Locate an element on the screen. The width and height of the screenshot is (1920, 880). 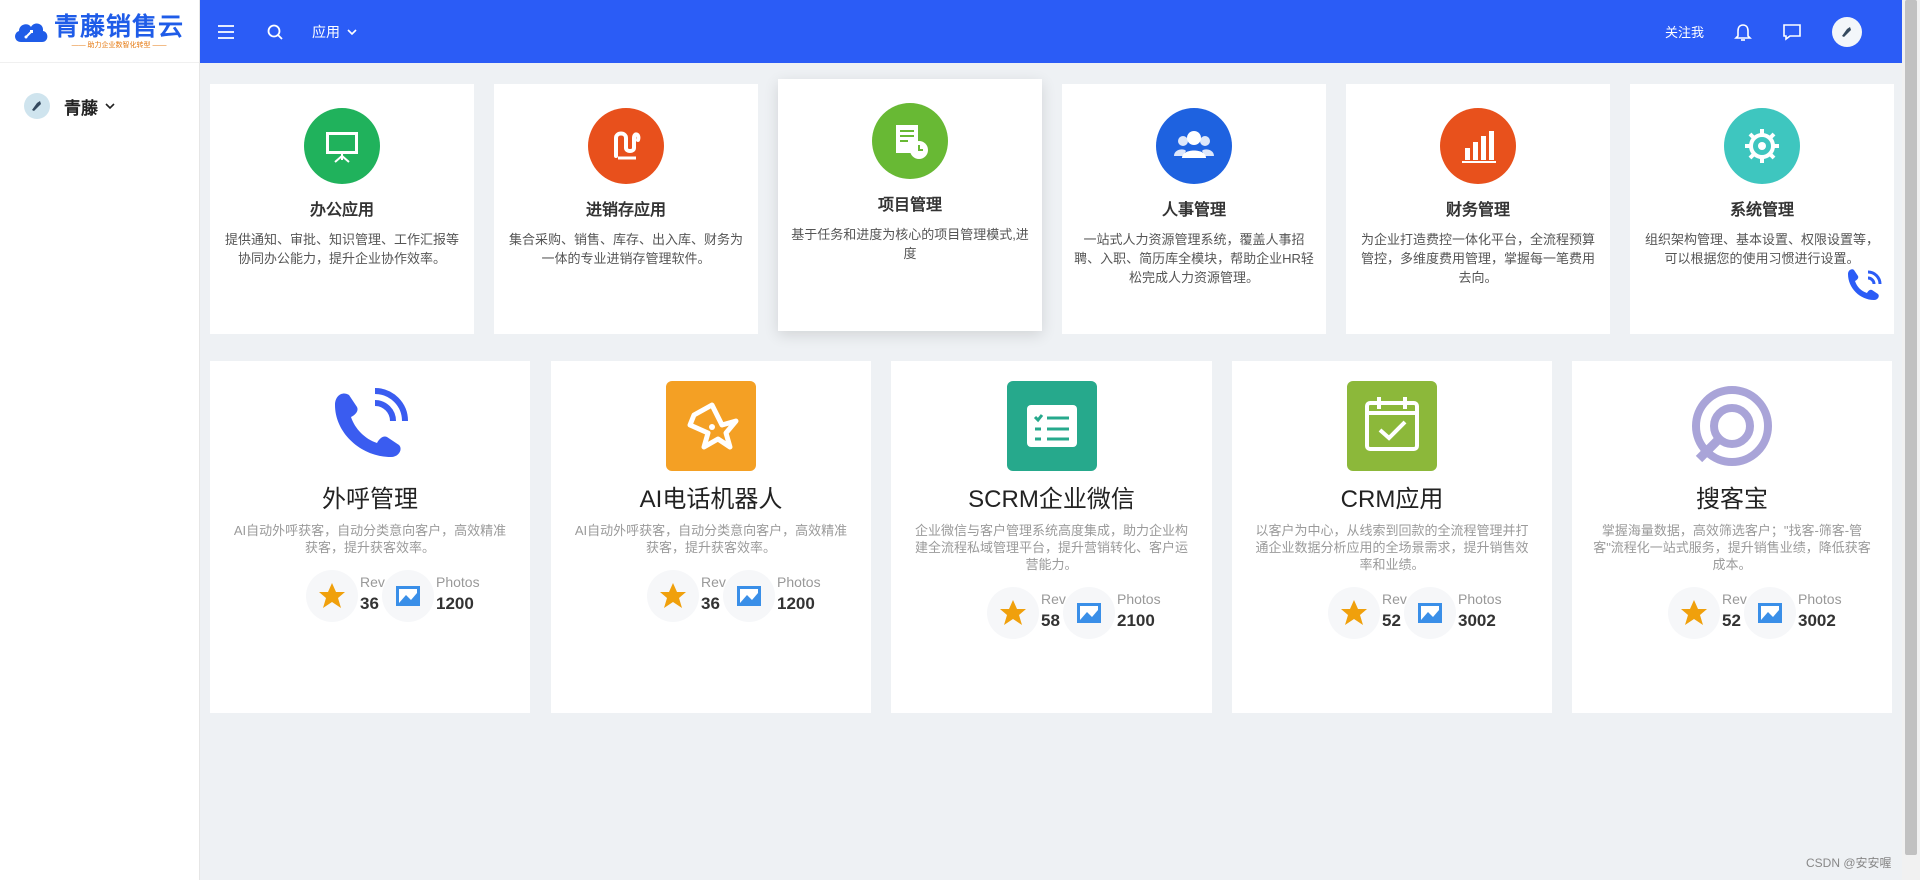
header-avatar is located at coordinates (1847, 31).